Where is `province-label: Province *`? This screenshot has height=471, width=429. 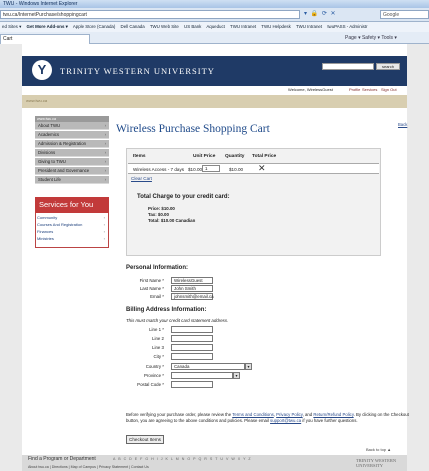
province-label: Province * is located at coordinates (153, 375).